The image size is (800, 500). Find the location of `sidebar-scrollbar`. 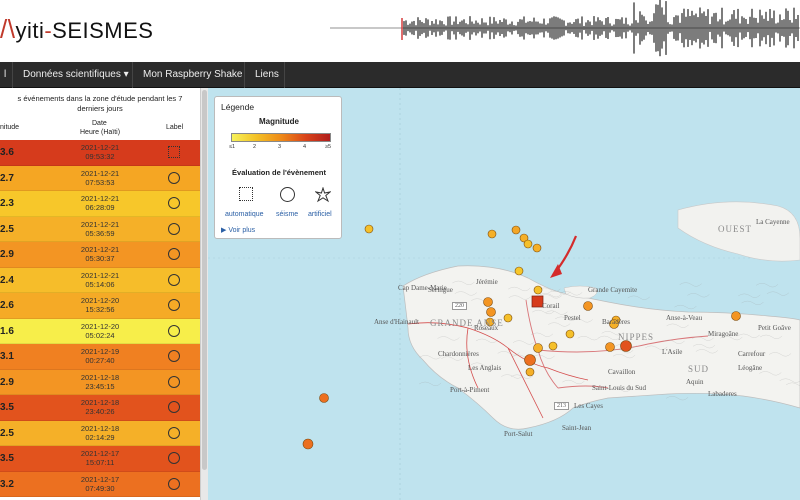

sidebar-scrollbar is located at coordinates (204, 294).